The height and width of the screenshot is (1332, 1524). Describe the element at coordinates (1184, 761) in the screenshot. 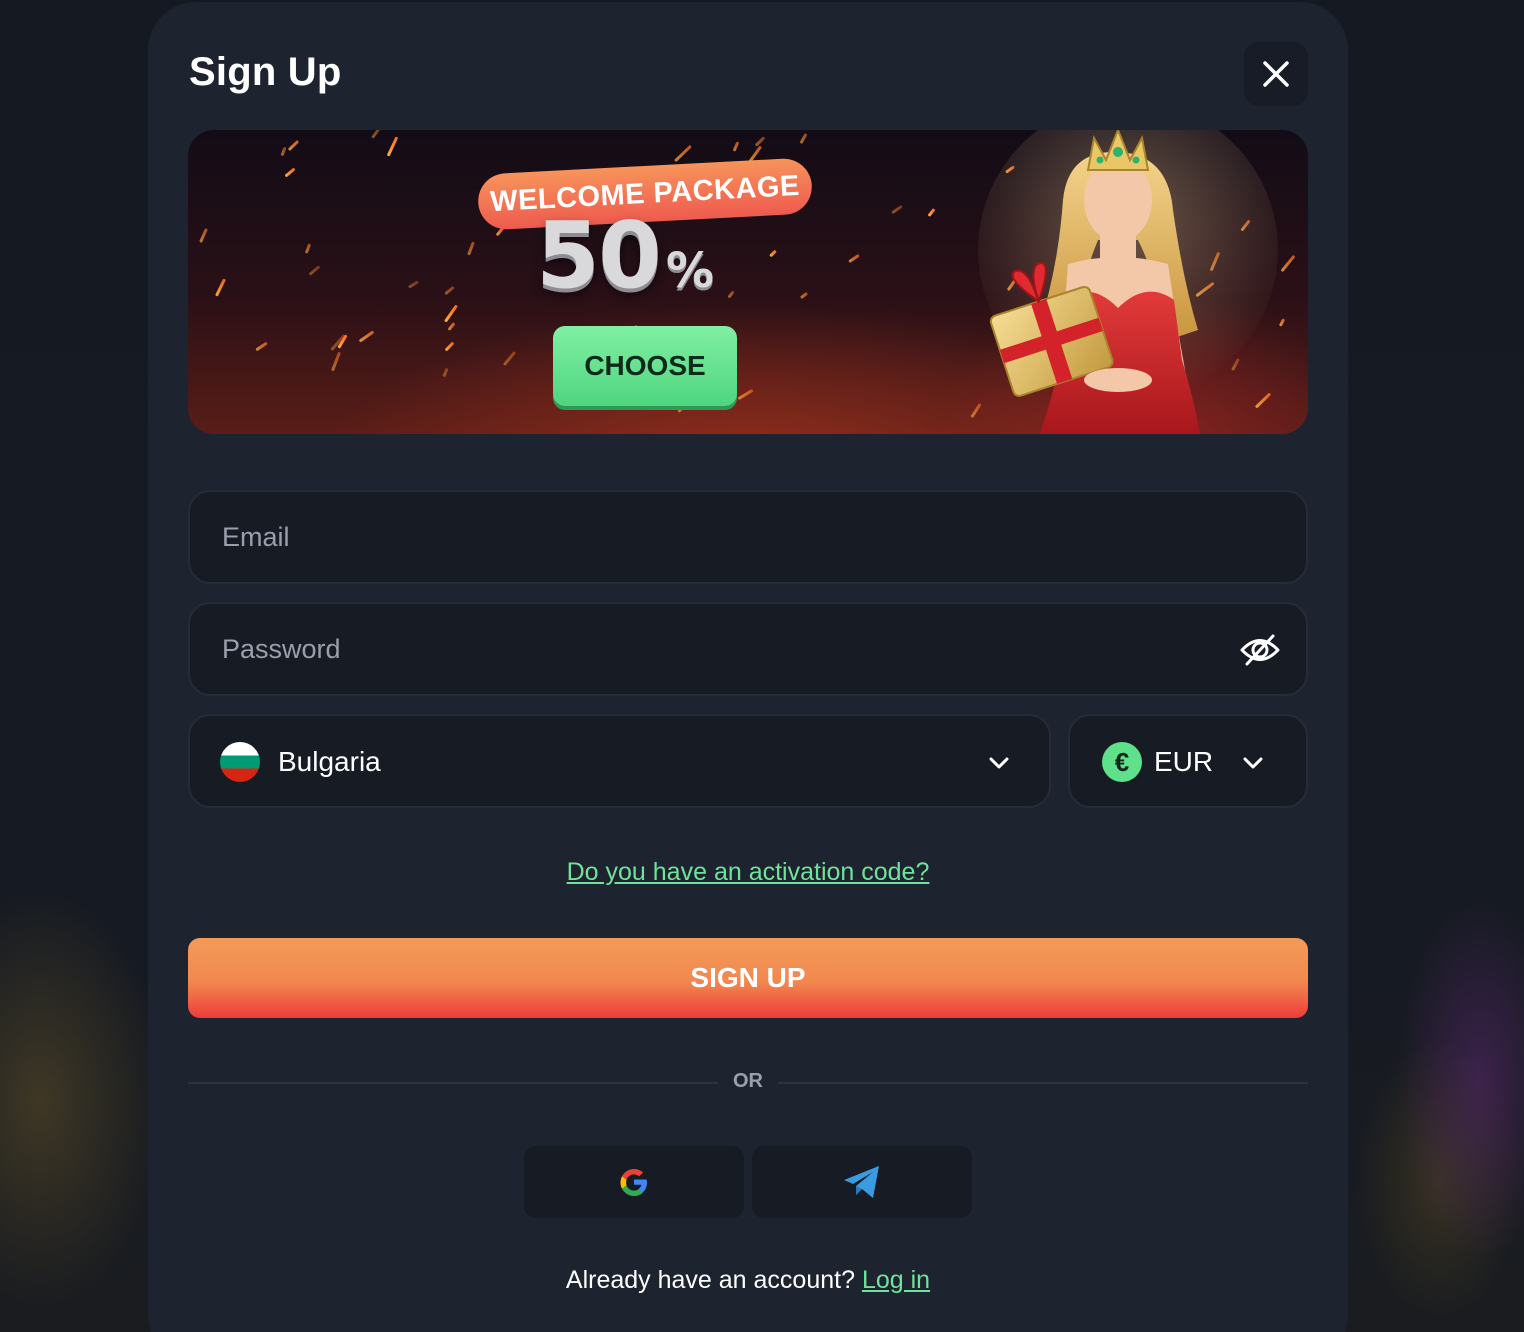

I see `currency-value: EUR` at that location.